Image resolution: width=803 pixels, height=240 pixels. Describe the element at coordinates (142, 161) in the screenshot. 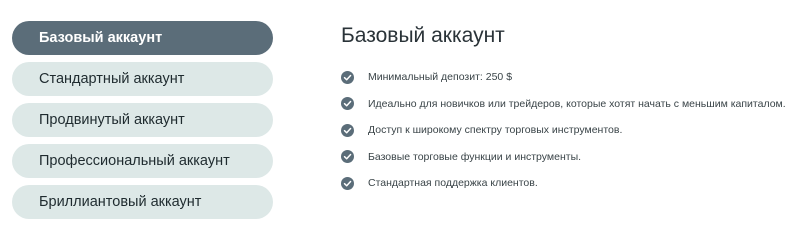

I see `tab-professional-account: Профессиональный аккаунт` at that location.